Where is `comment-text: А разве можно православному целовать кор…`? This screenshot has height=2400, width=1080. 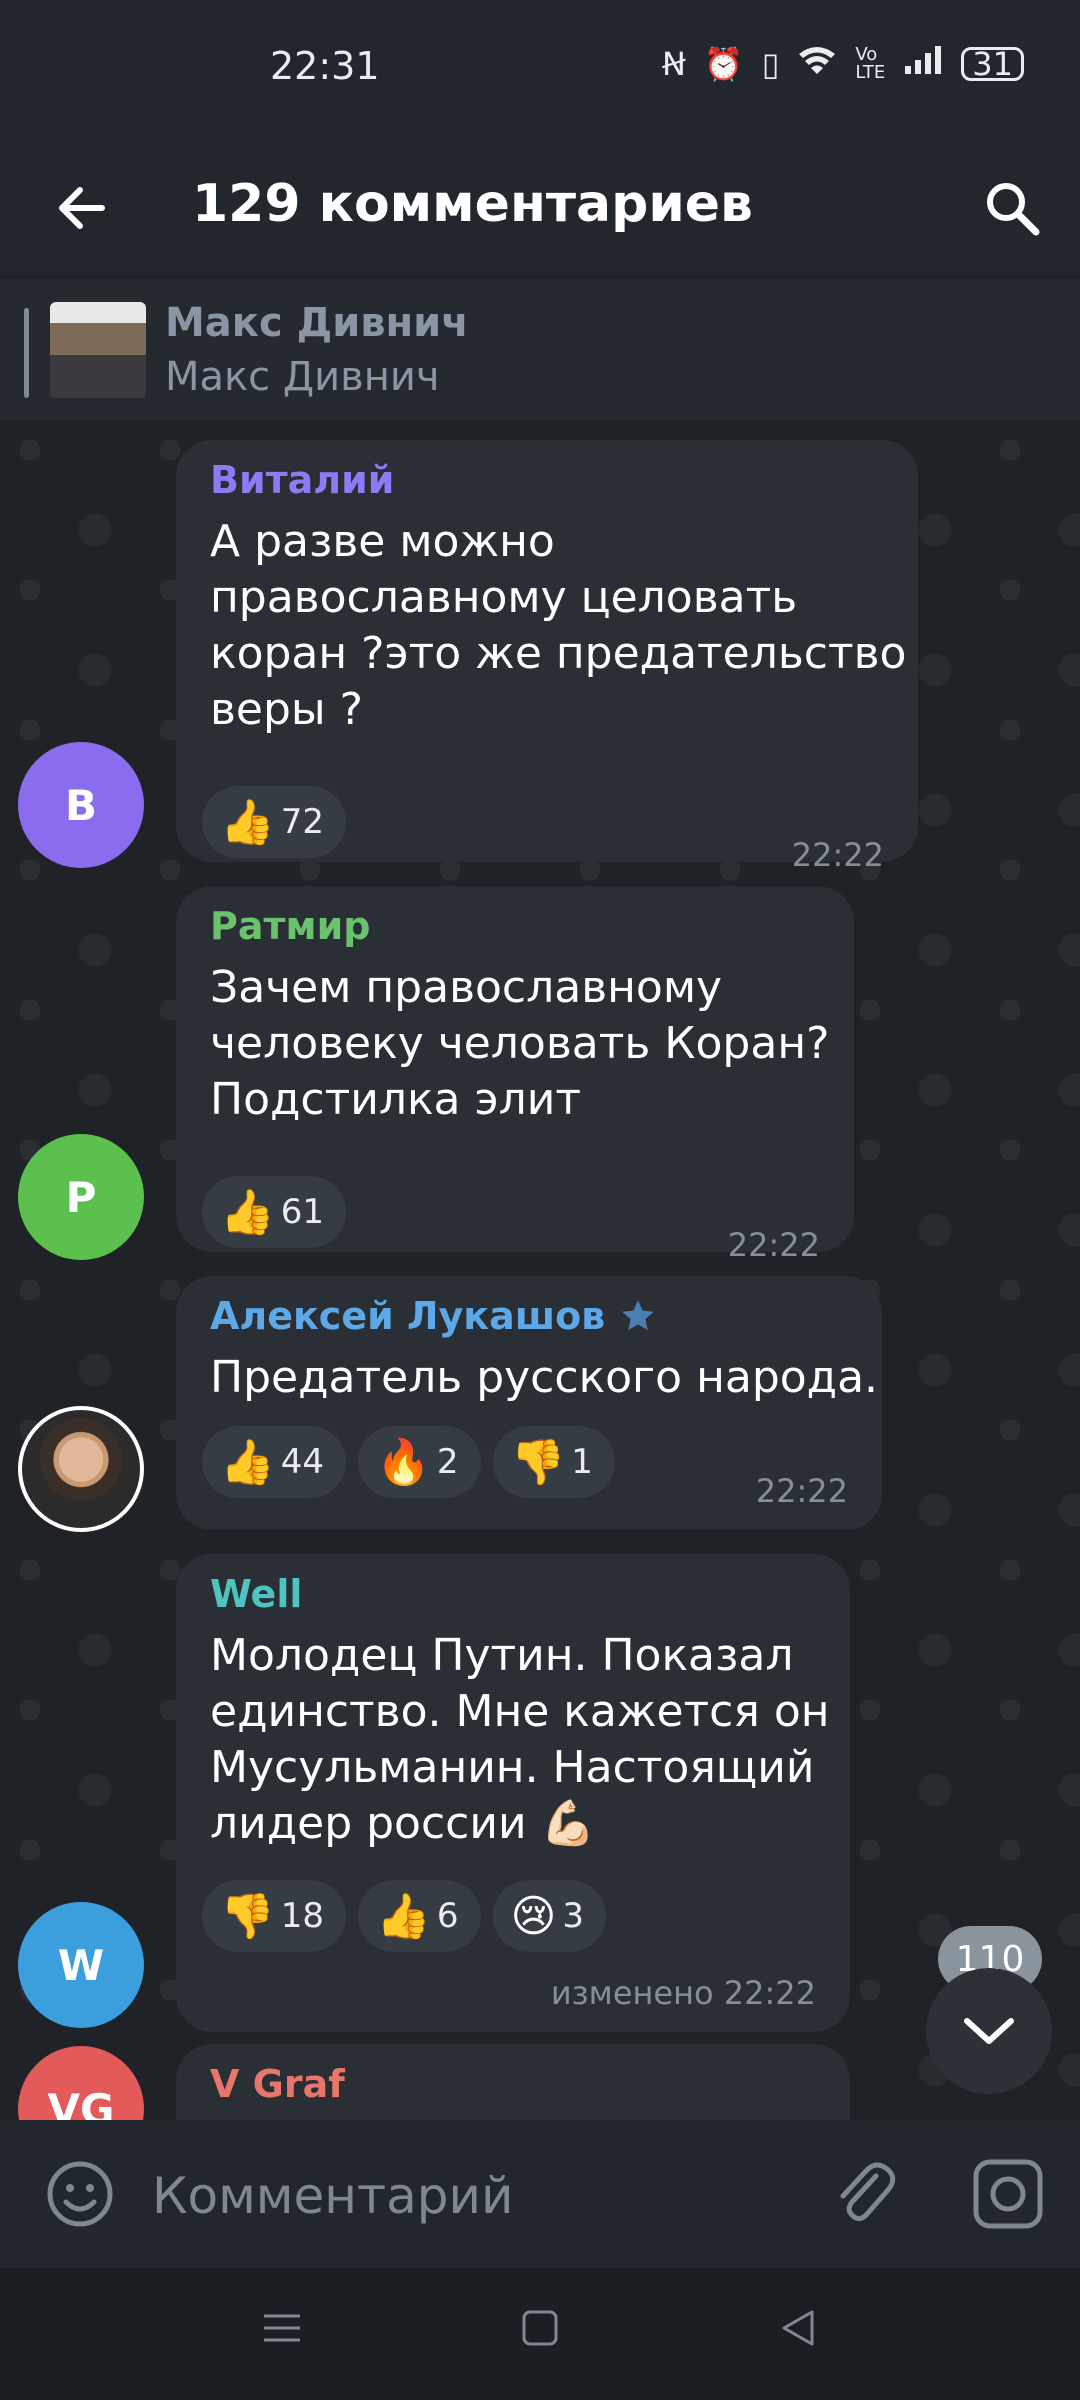 comment-text: А разве можно православному целовать кор… is located at coordinates (558, 625).